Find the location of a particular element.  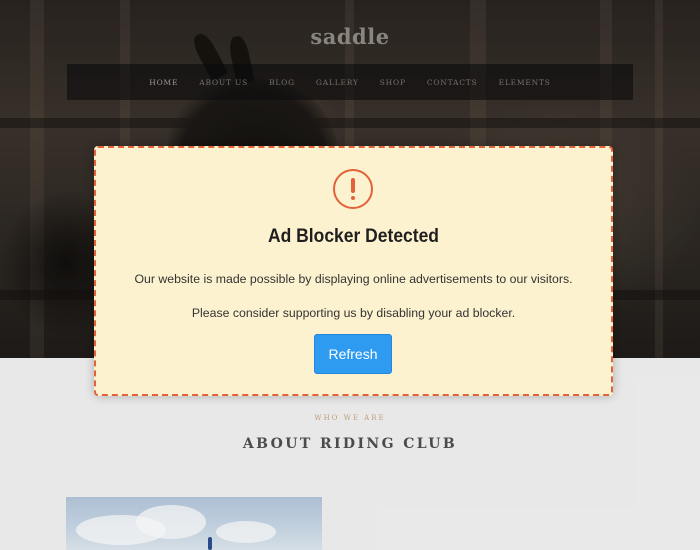

modal-title: Ad Blocker Detected is located at coordinates (353, 236).